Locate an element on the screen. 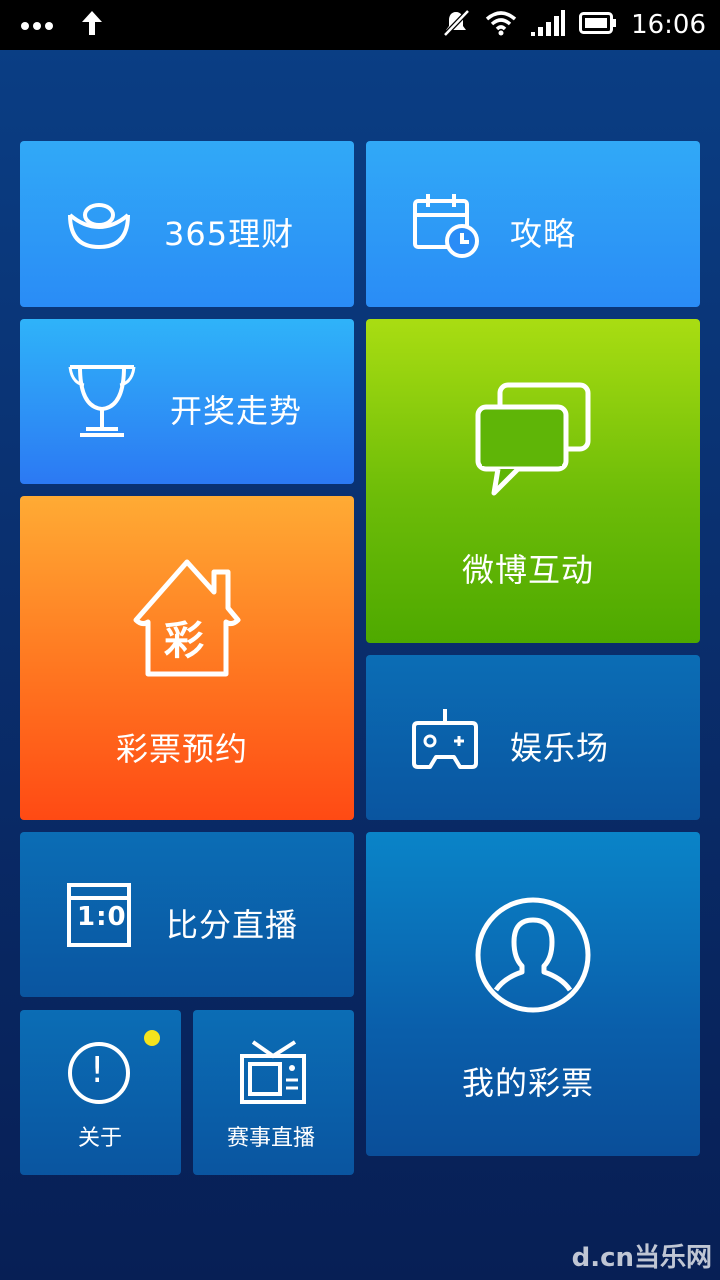 The image size is (720, 1280). tile-saishi-zhibo: 赛事直播 is located at coordinates (273, 1092).